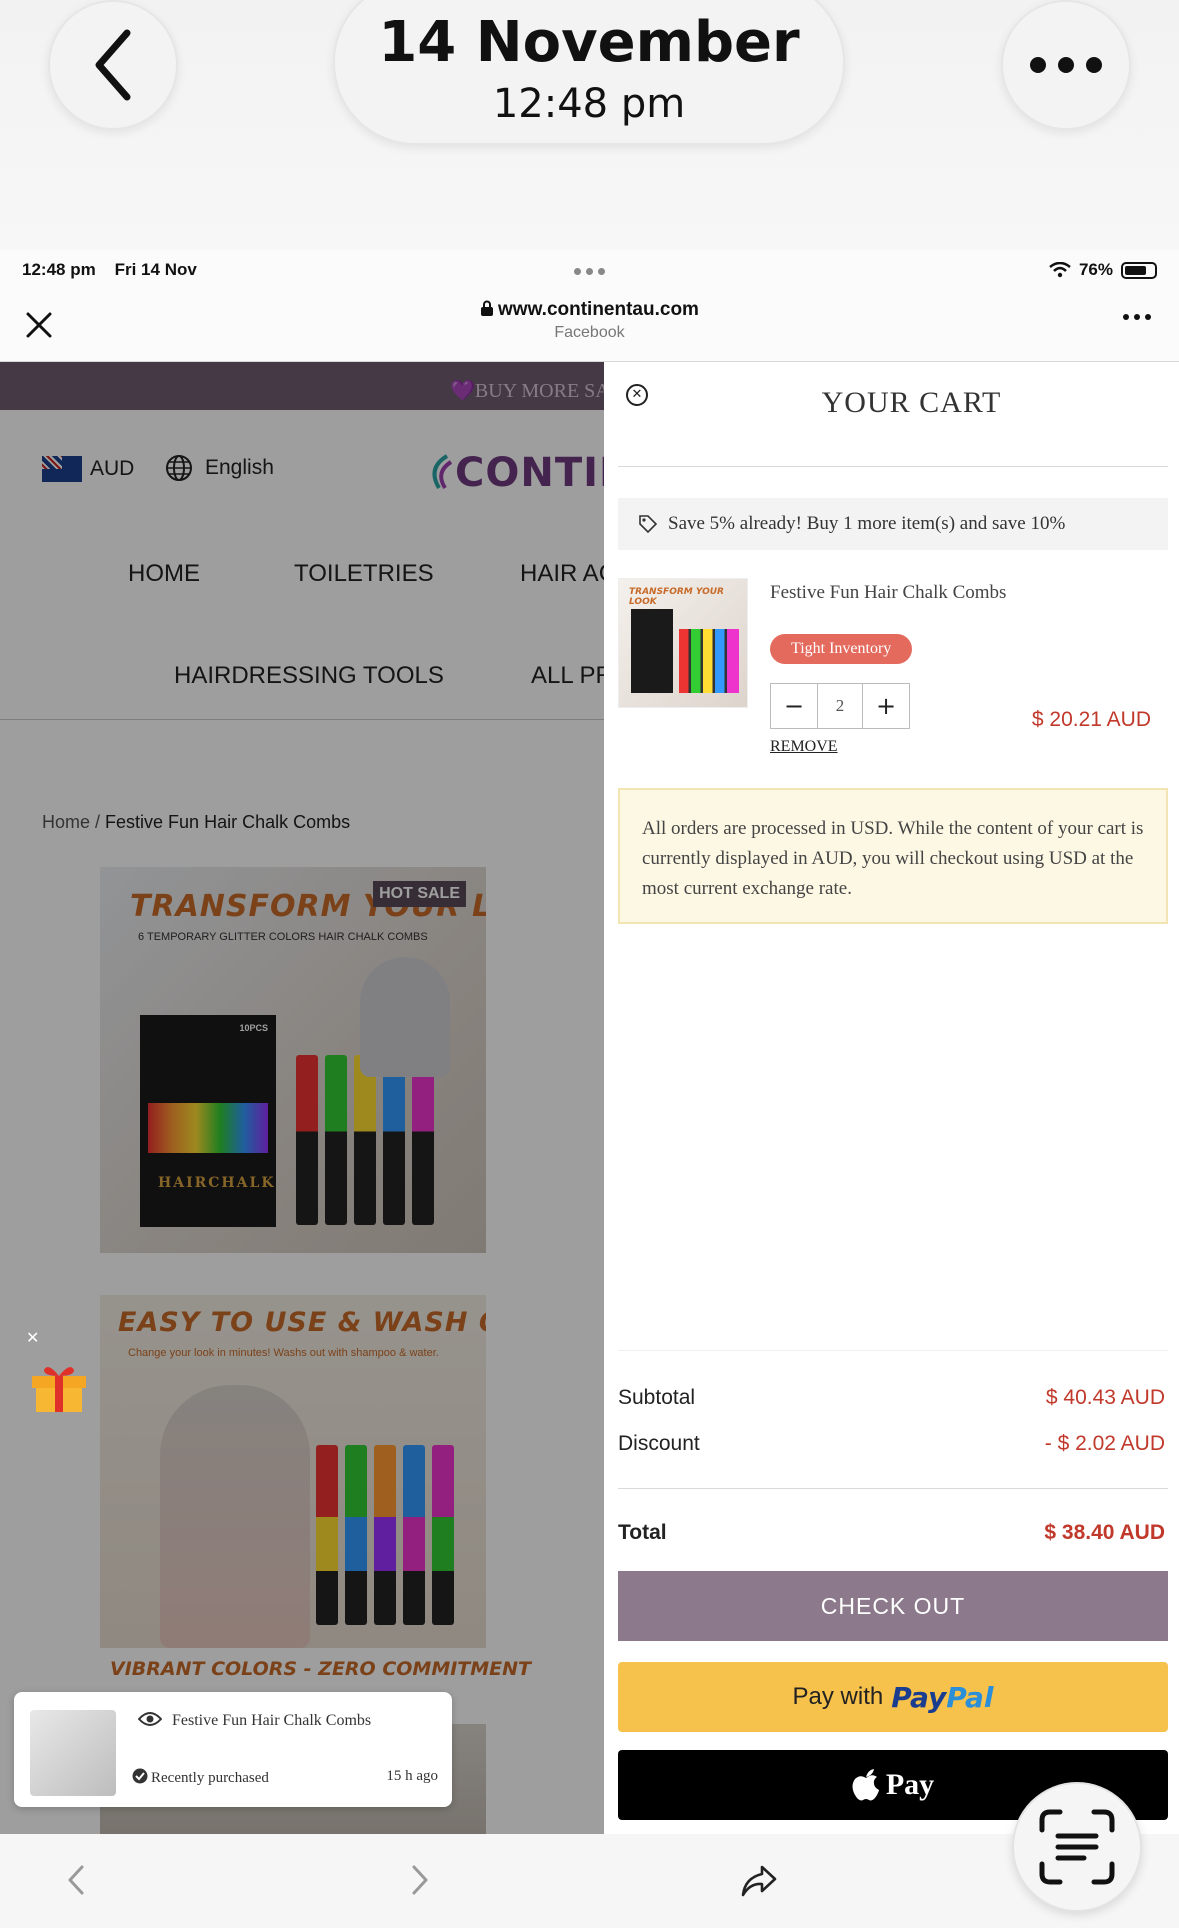 The image size is (1179, 1928). I want to click on total-label: Total, so click(642, 1532).